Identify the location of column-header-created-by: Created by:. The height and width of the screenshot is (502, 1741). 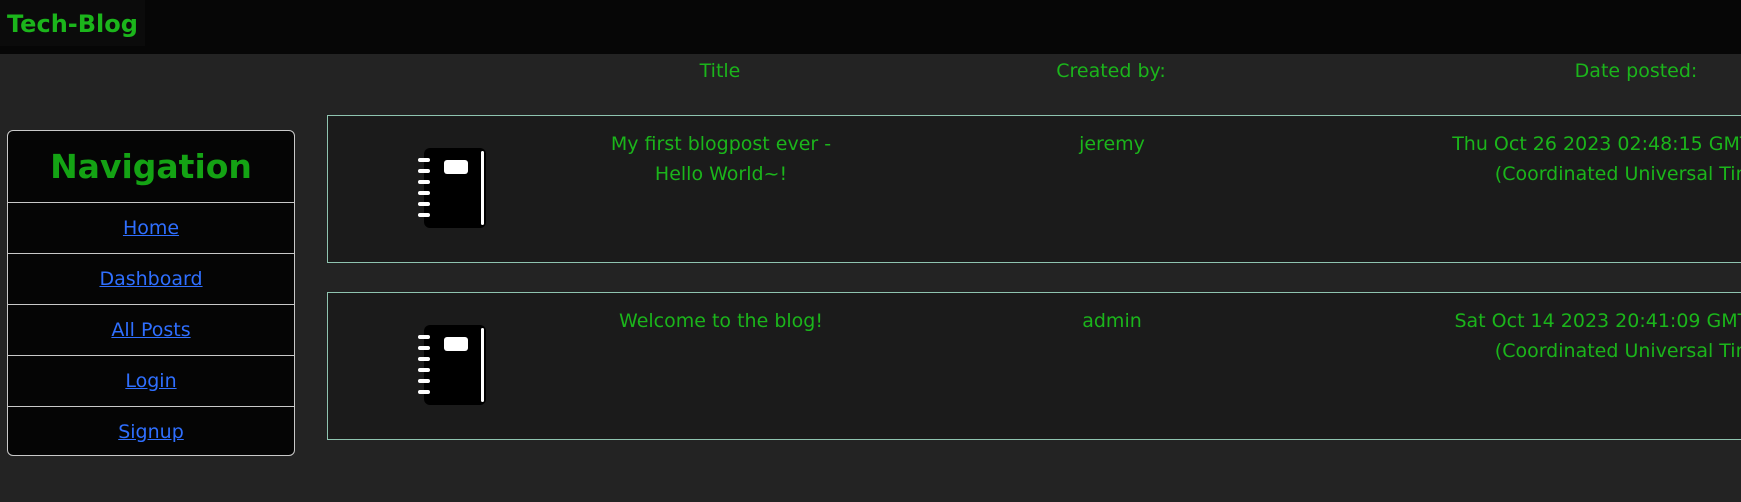
(1111, 71).